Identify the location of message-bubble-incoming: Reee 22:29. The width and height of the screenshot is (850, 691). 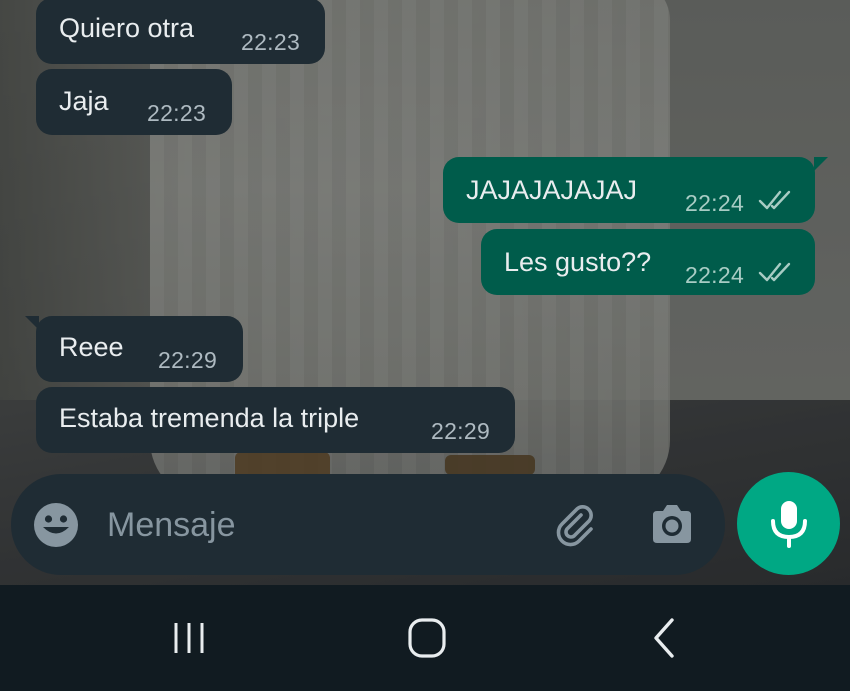
(134, 349).